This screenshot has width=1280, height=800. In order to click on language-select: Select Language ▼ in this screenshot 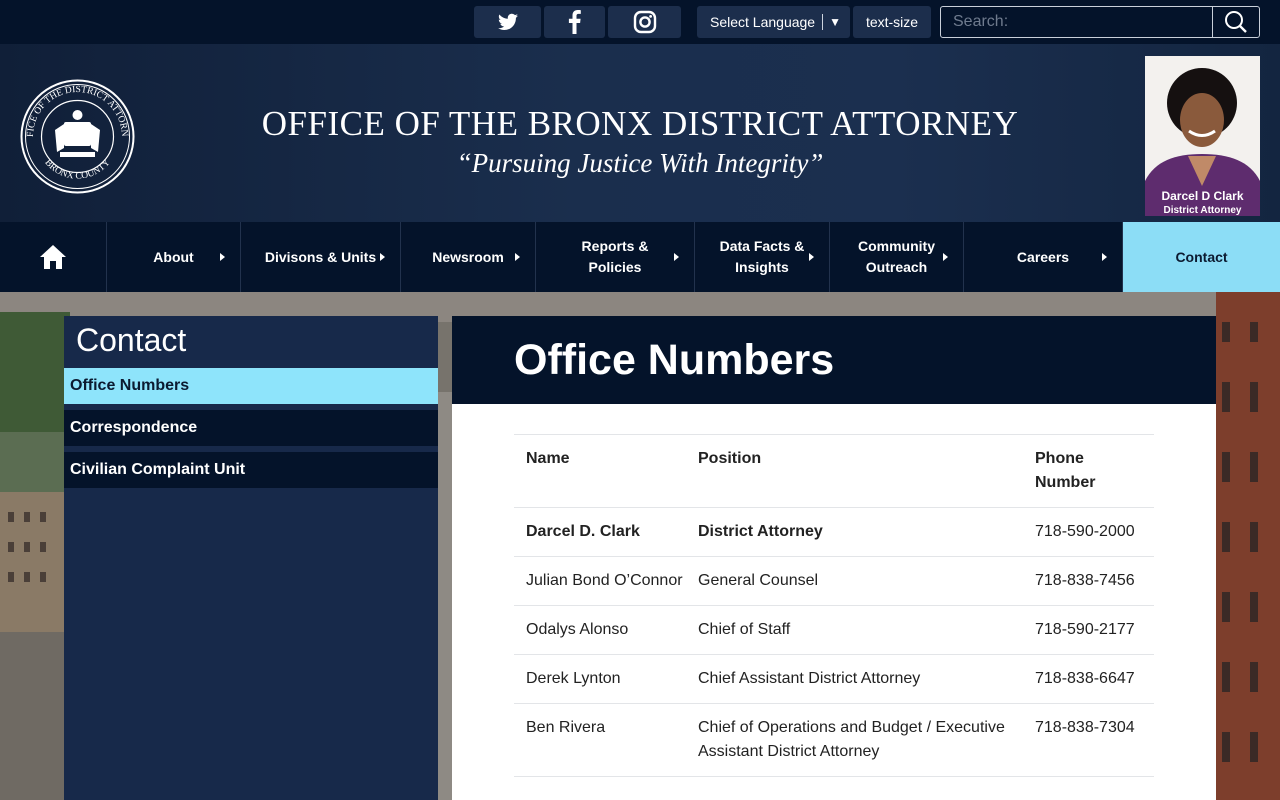, I will do `click(773, 22)`.